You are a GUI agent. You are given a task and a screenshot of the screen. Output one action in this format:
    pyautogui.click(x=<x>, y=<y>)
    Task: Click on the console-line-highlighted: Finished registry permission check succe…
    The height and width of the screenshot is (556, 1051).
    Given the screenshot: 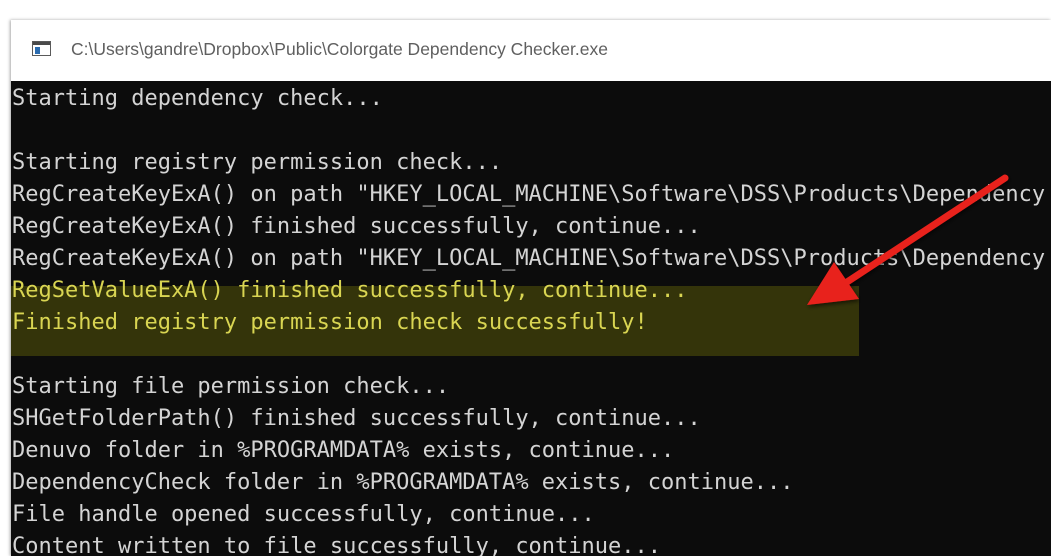 What is the action you would take?
    pyautogui.click(x=330, y=322)
    